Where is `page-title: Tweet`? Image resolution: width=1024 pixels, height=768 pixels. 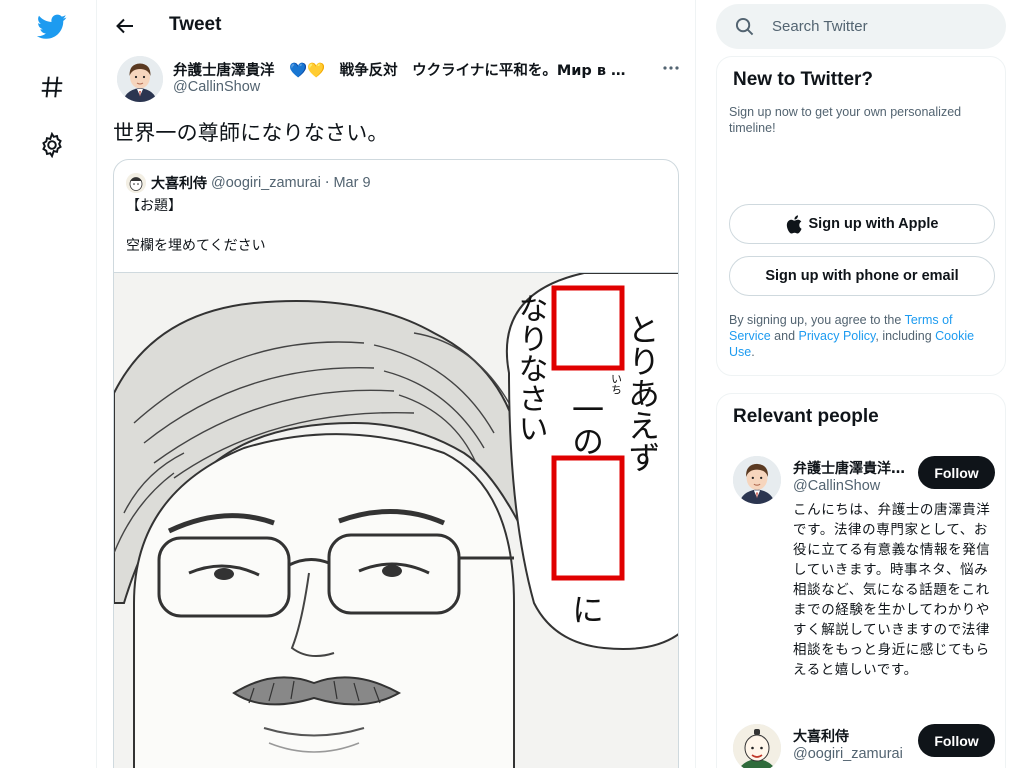 page-title: Tweet is located at coordinates (195, 24).